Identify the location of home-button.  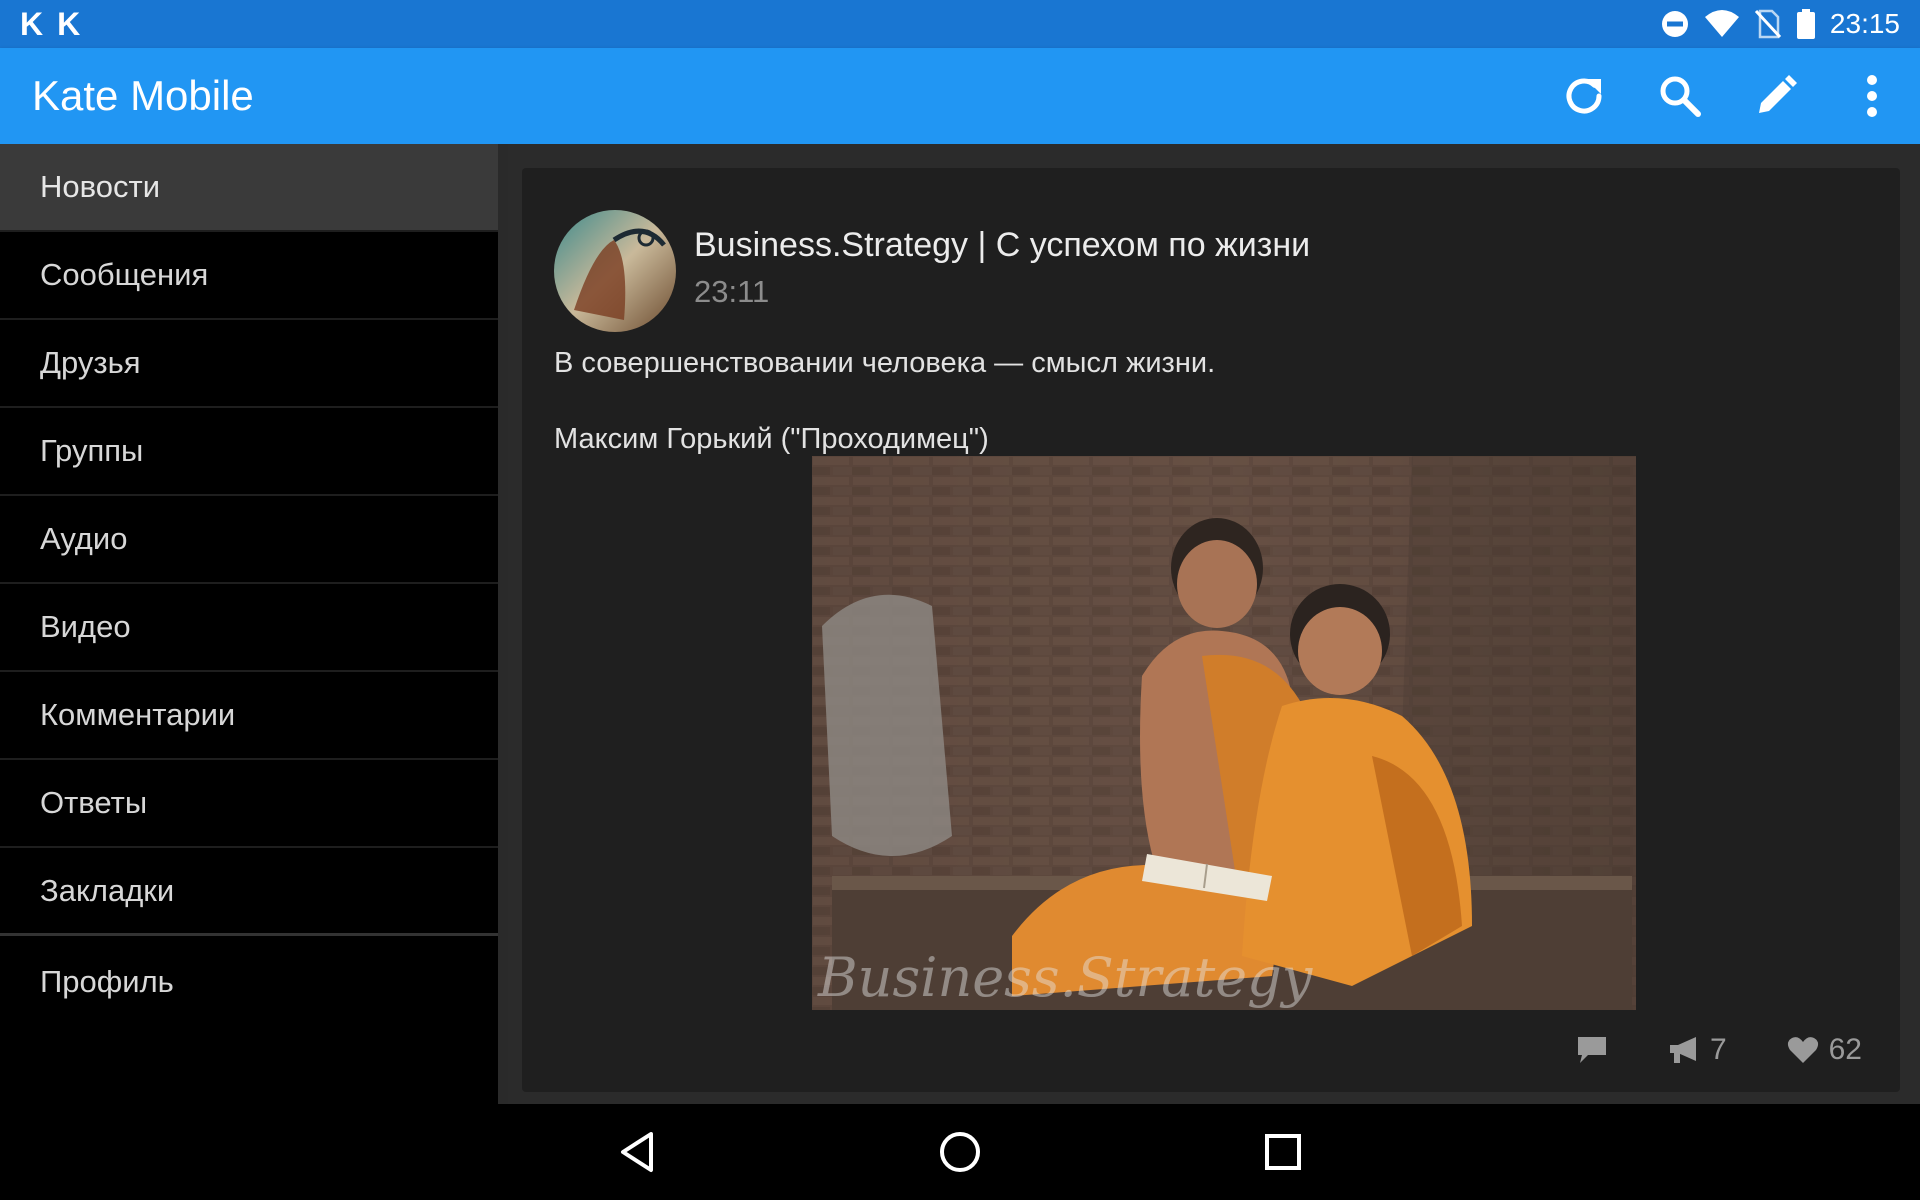
(960, 1152).